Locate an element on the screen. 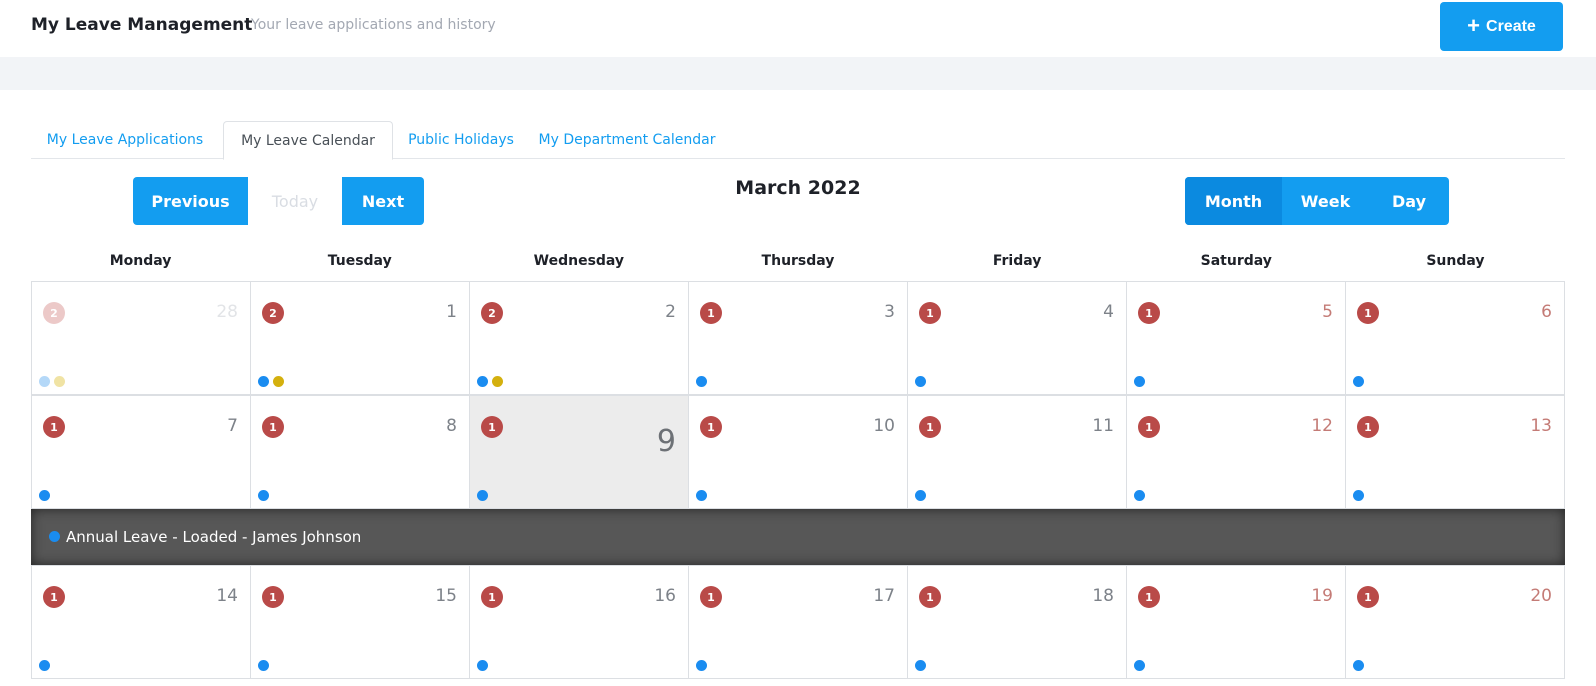  day-number: 19 is located at coordinates (1322, 596).